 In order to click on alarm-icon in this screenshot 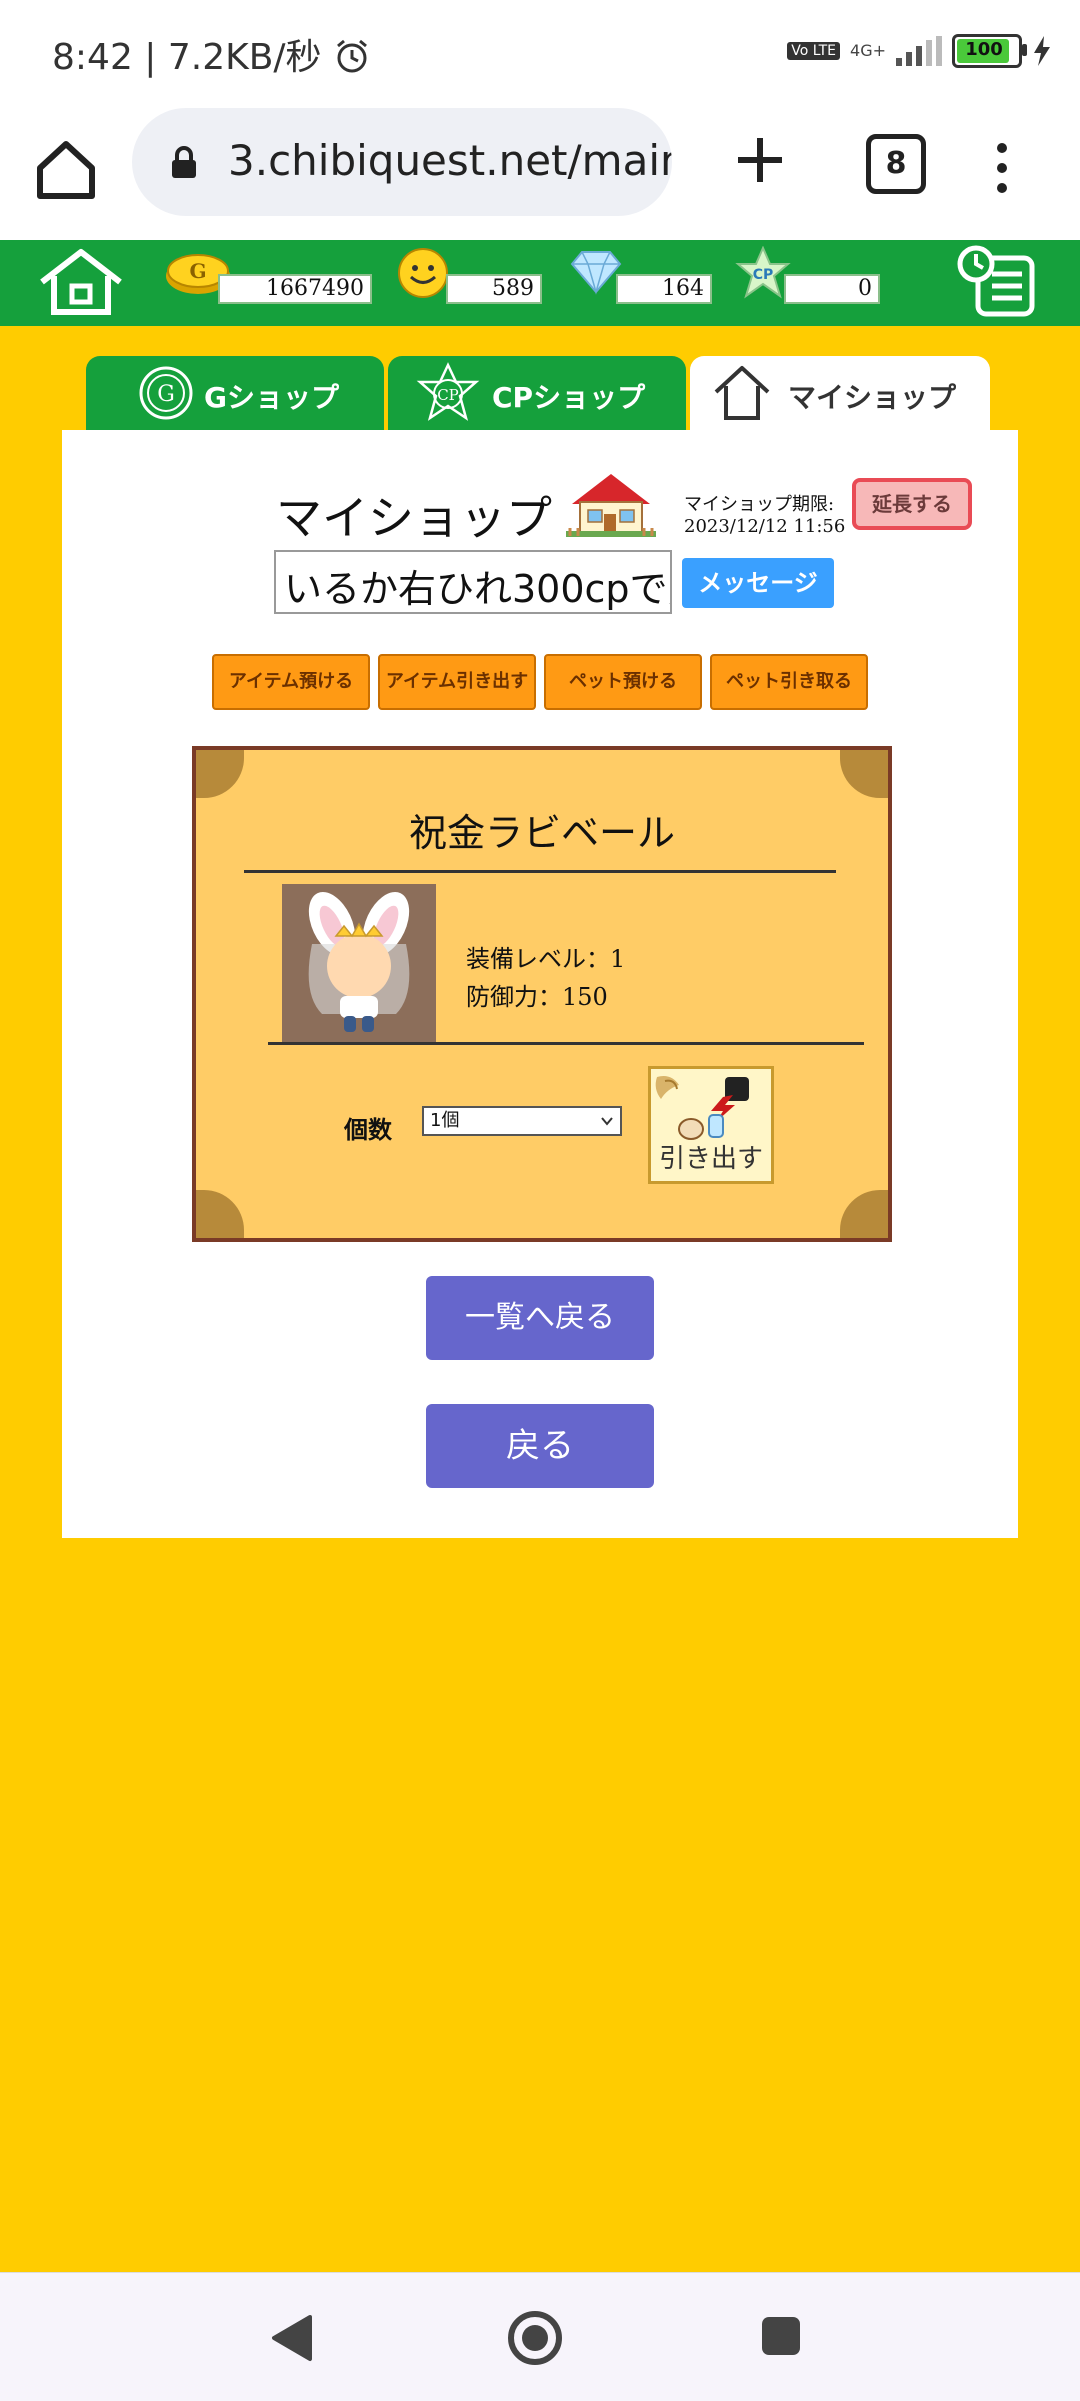, I will do `click(352, 56)`.